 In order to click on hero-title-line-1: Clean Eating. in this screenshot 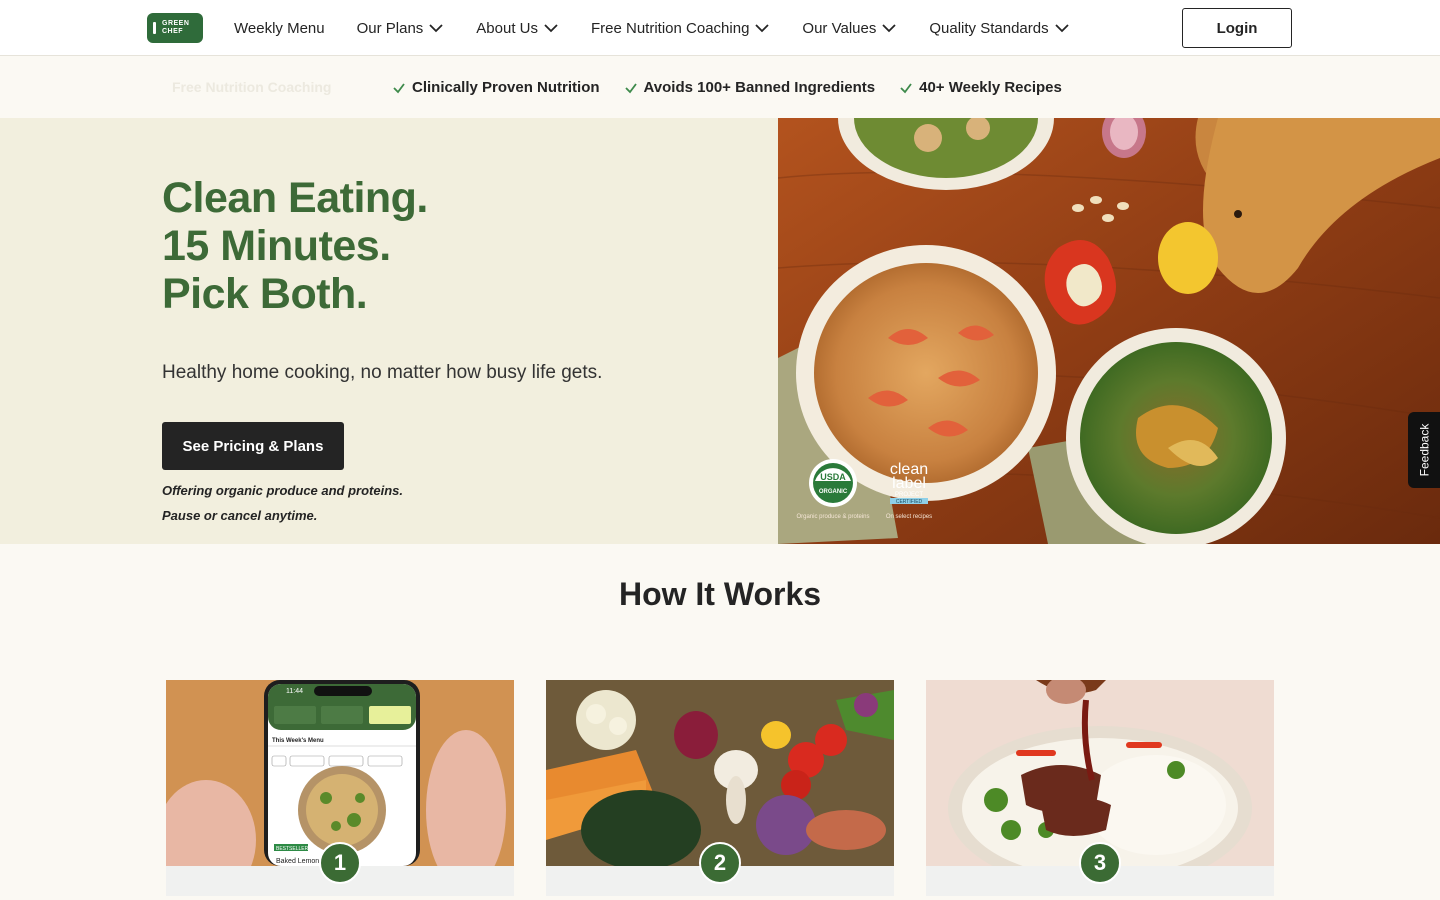, I will do `click(295, 198)`.